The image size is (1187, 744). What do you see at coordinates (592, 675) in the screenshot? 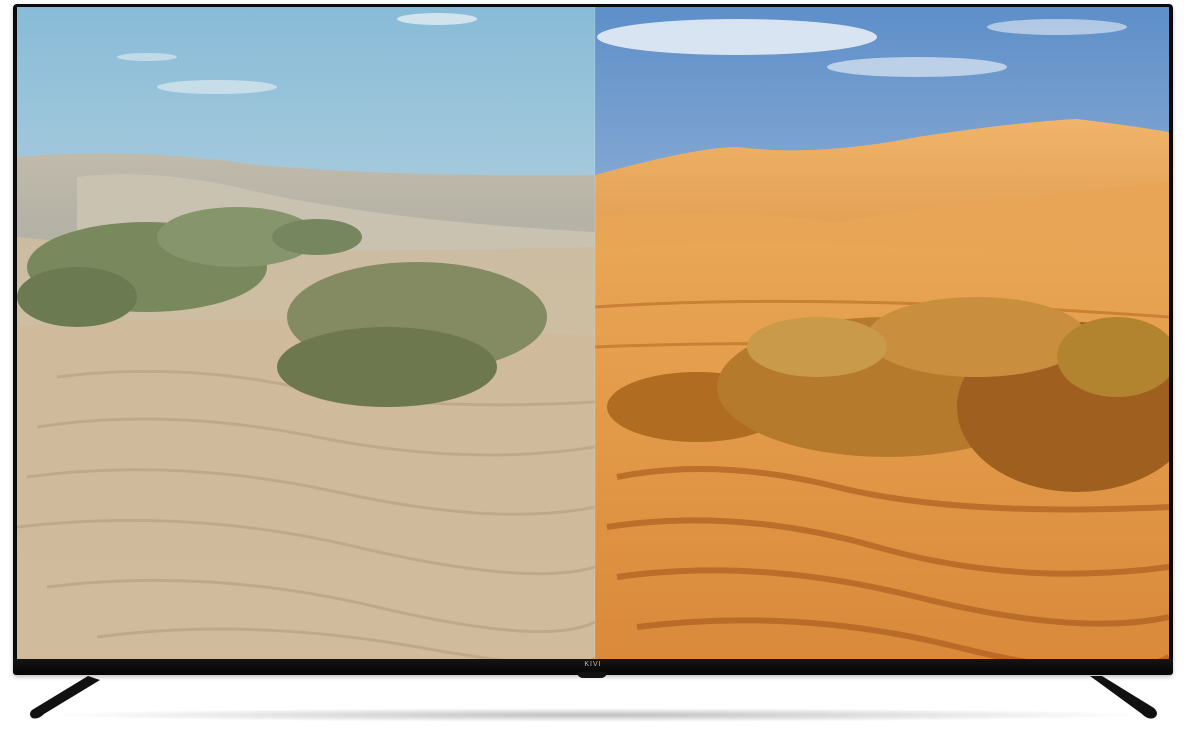
I see `ir-sensor` at bounding box center [592, 675].